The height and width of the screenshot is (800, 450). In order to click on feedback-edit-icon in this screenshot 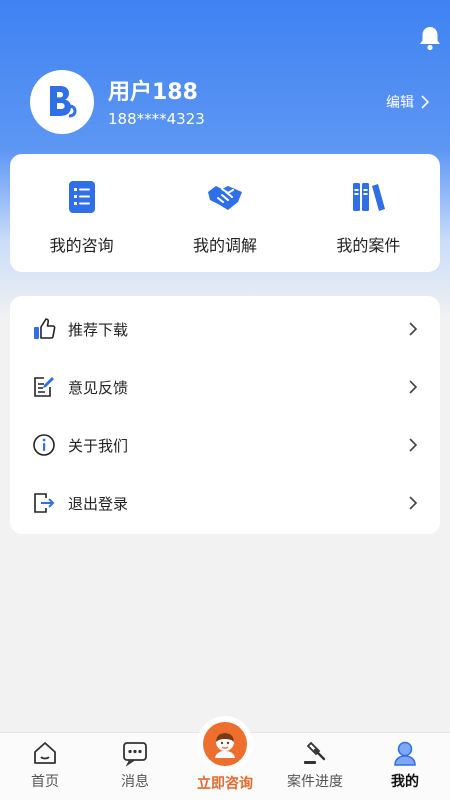, I will do `click(44, 387)`.